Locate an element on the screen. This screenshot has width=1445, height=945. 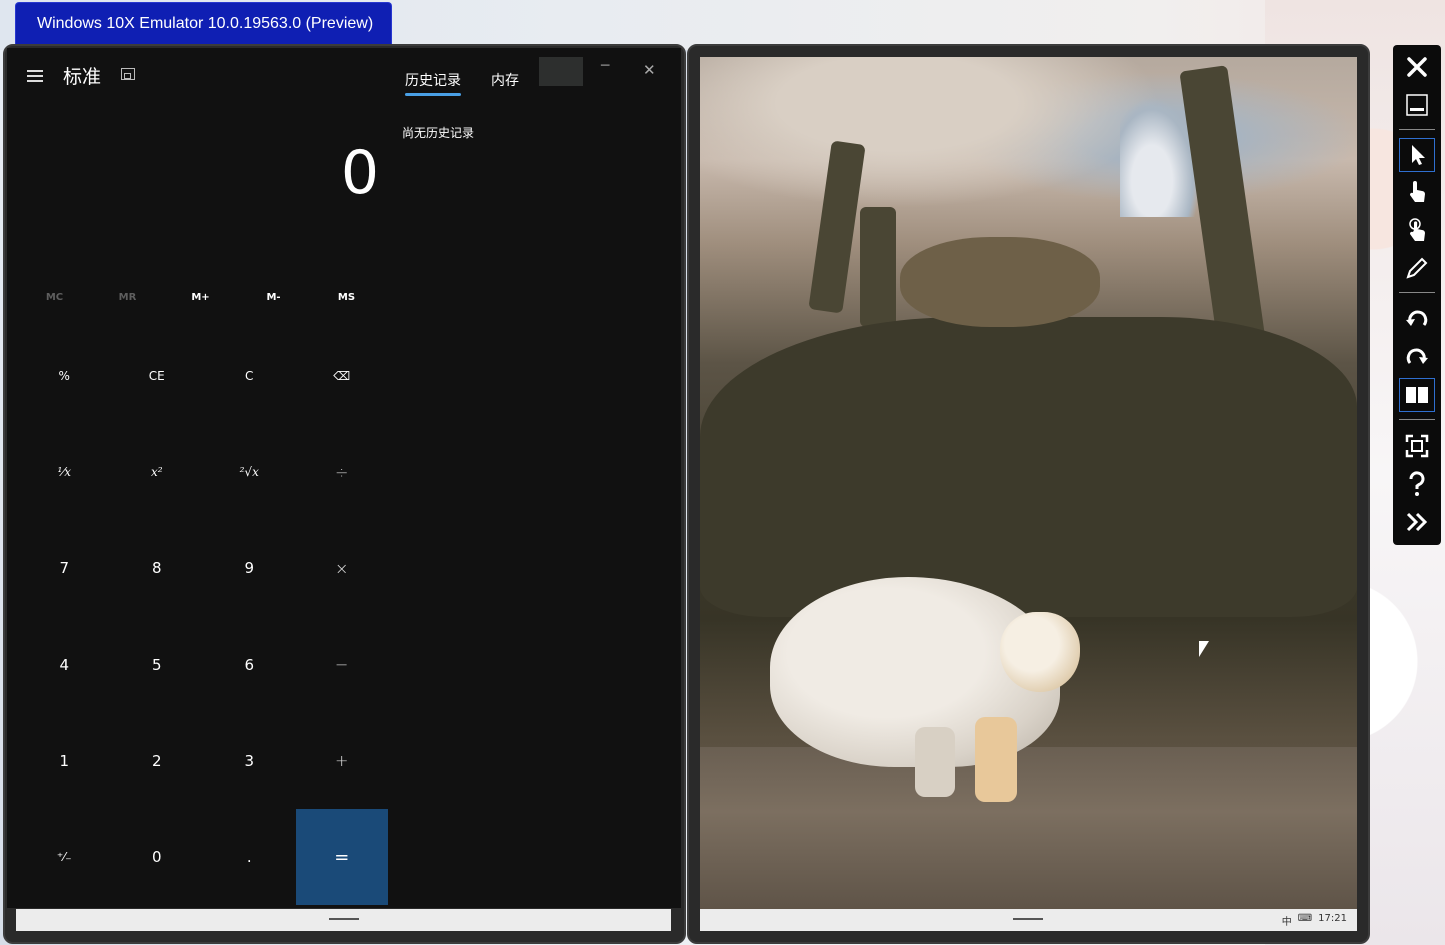
minimize-button: ─ is located at coordinates (605, 66).